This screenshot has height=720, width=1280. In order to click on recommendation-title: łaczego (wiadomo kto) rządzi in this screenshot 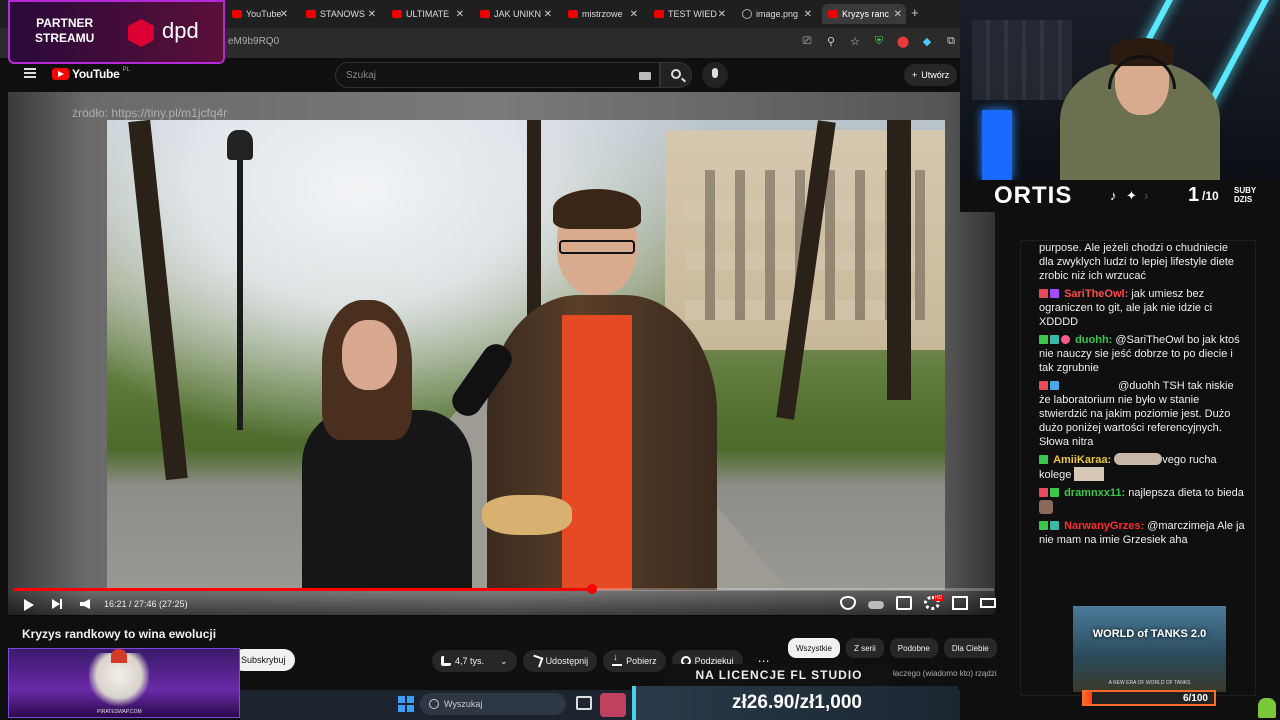, I will do `click(945, 673)`.